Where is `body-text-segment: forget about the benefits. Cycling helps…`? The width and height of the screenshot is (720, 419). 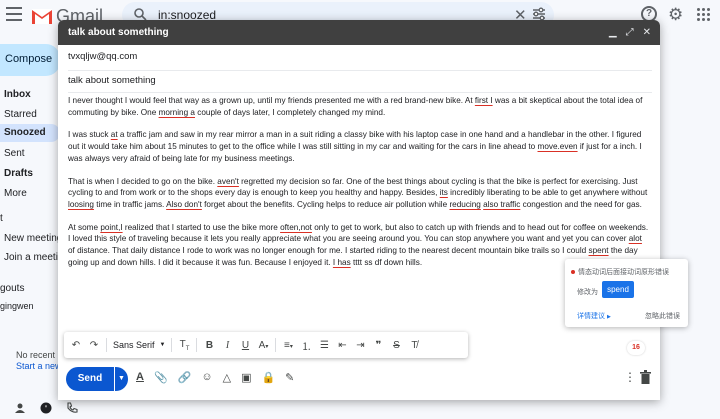 body-text-segment: forget about the benefits. Cycling helps… is located at coordinates (325, 204).